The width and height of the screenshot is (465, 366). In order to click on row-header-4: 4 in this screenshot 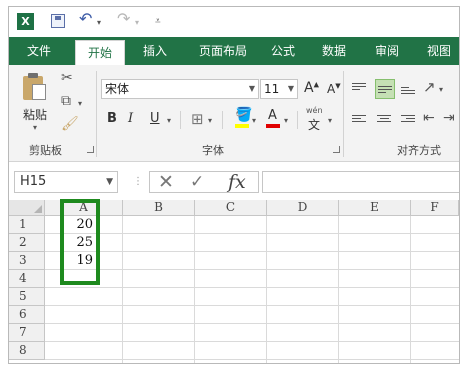, I will do `click(27, 279)`.